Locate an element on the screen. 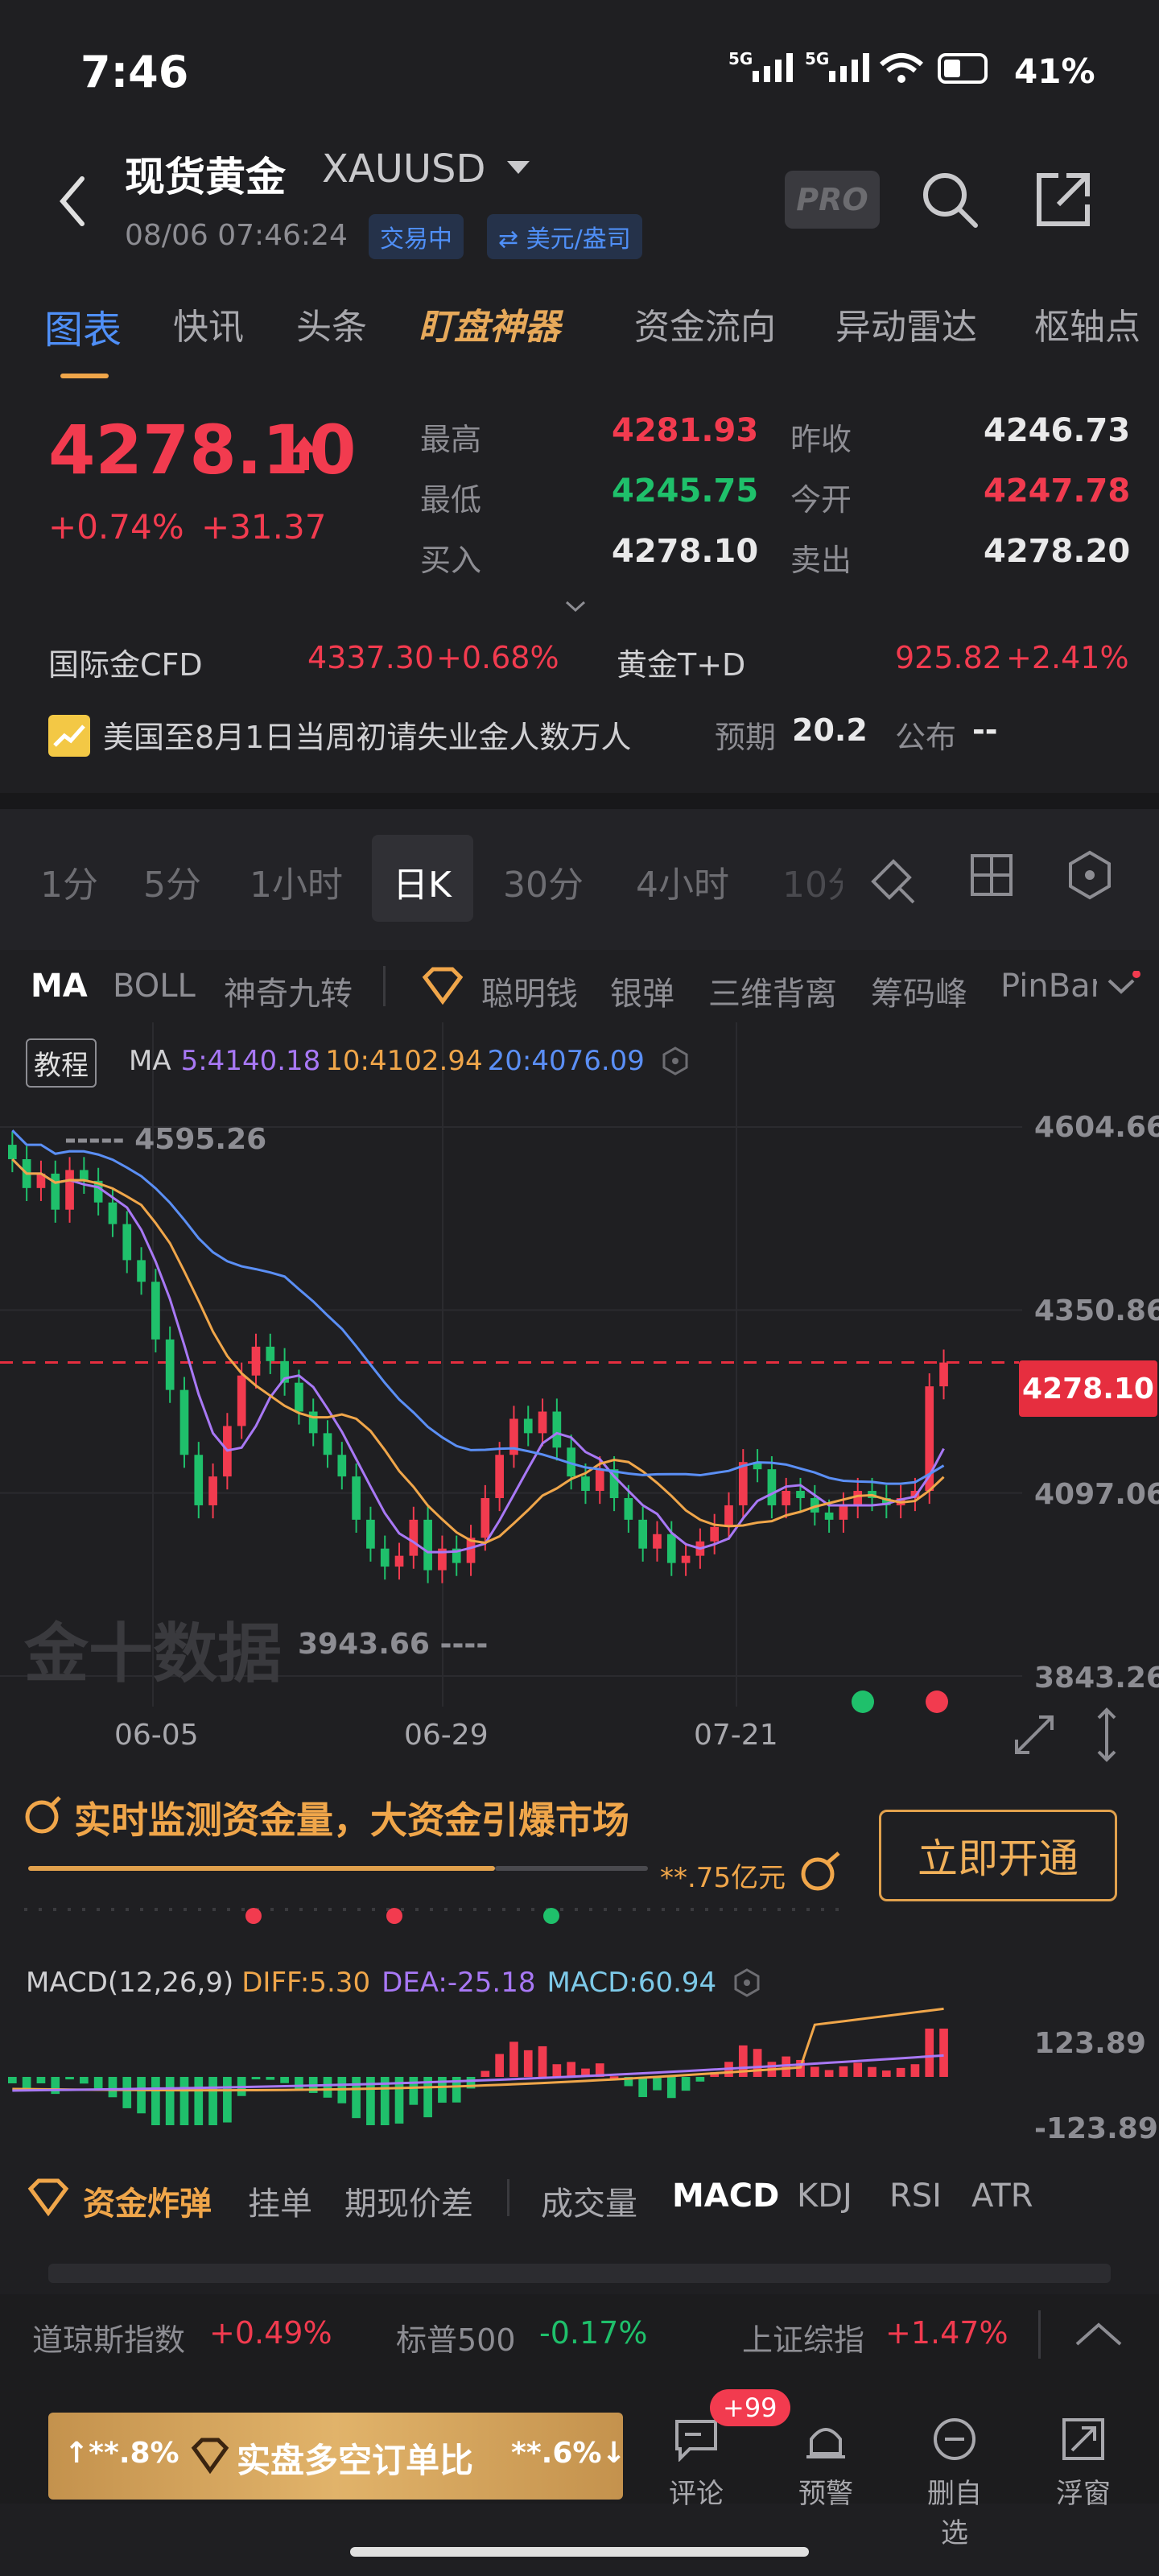  expect-value: 20.2 is located at coordinates (830, 730).